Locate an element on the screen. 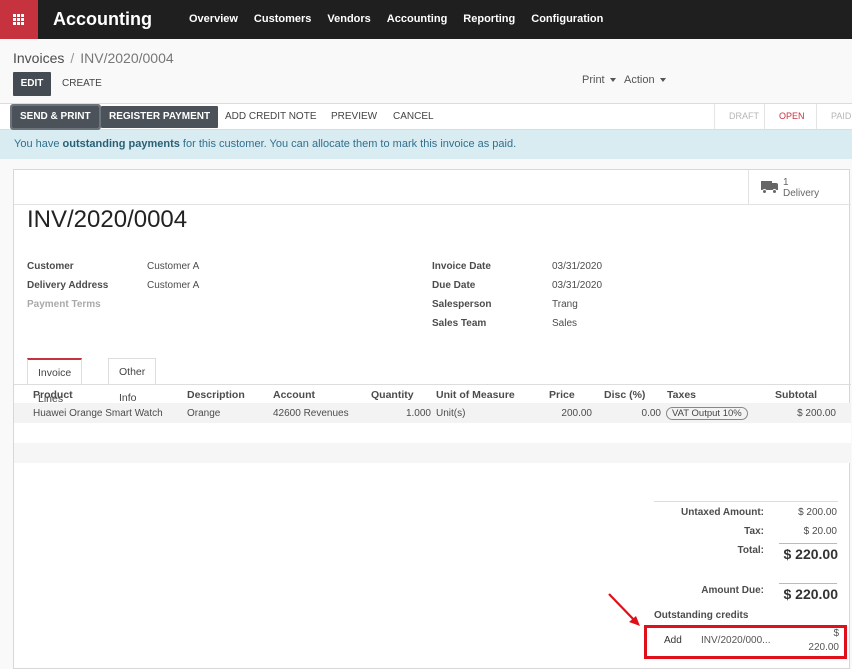  cell-description: Orange is located at coordinates (204, 413).